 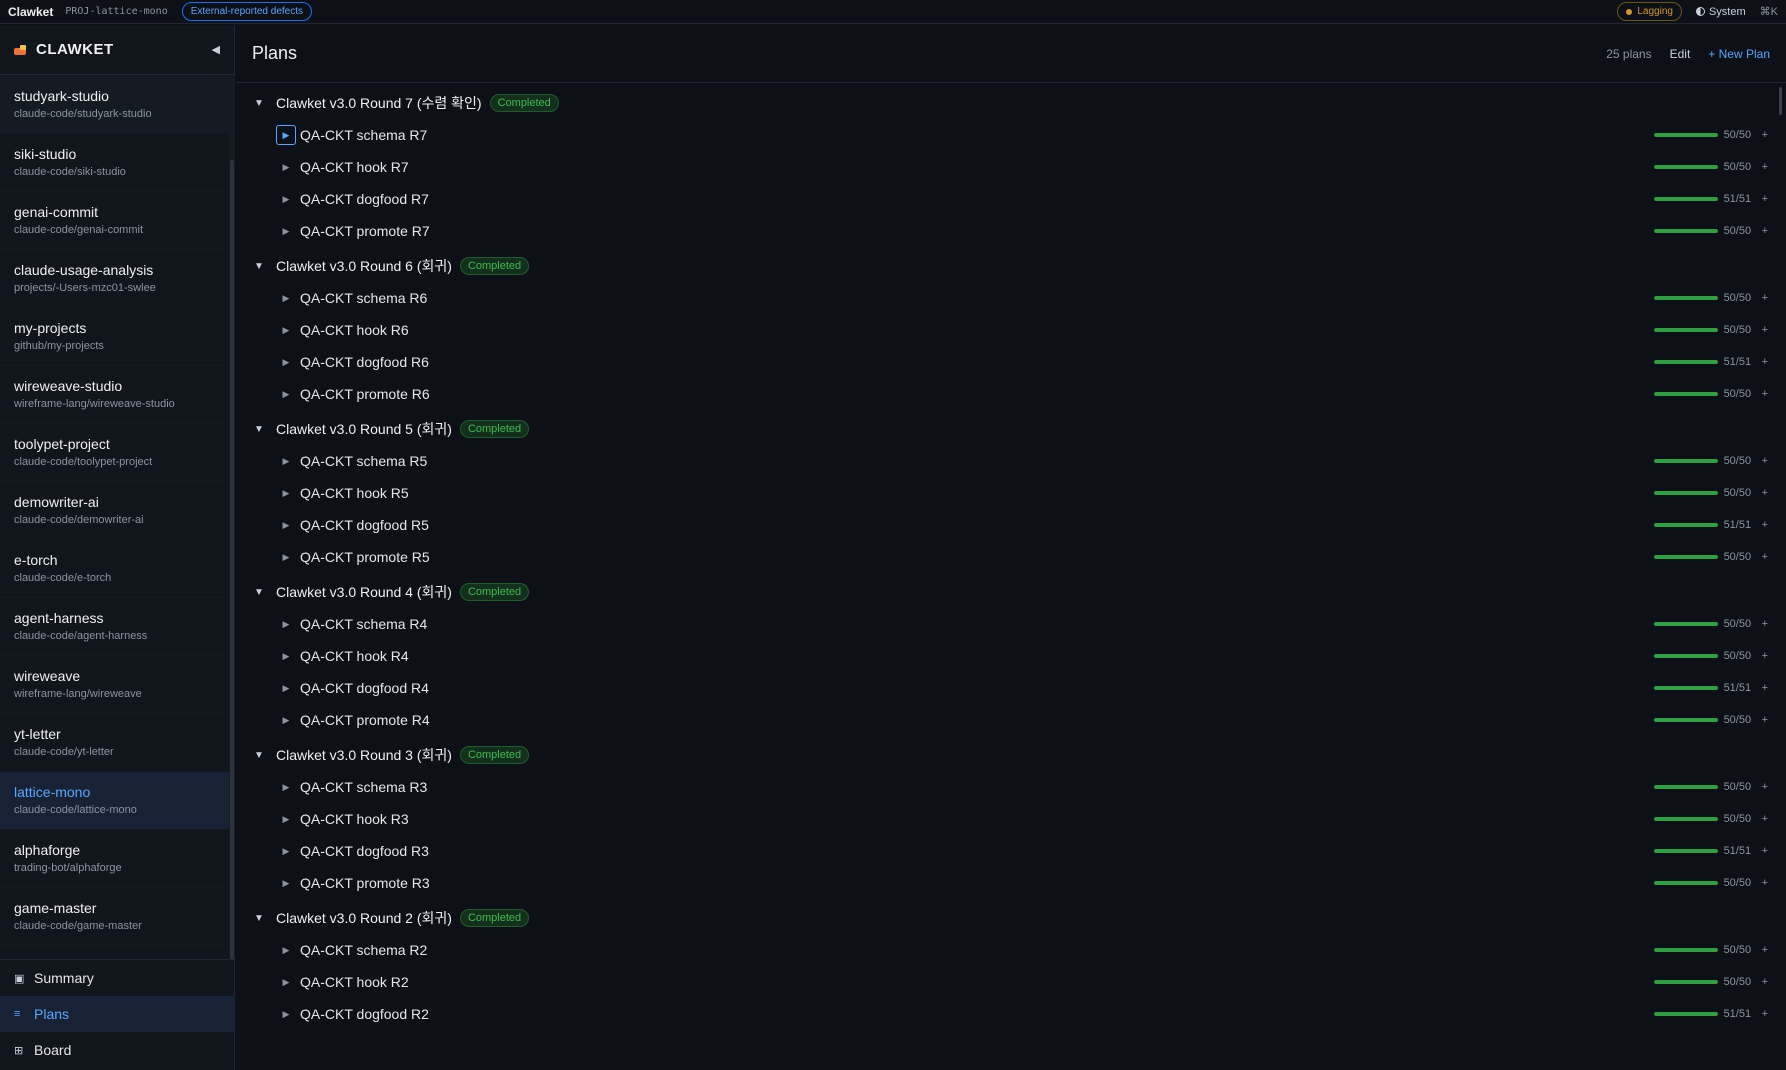 I want to click on plan-row: ▶ QA-CKT hook R2 50/50 +, so click(x=1011, y=982).